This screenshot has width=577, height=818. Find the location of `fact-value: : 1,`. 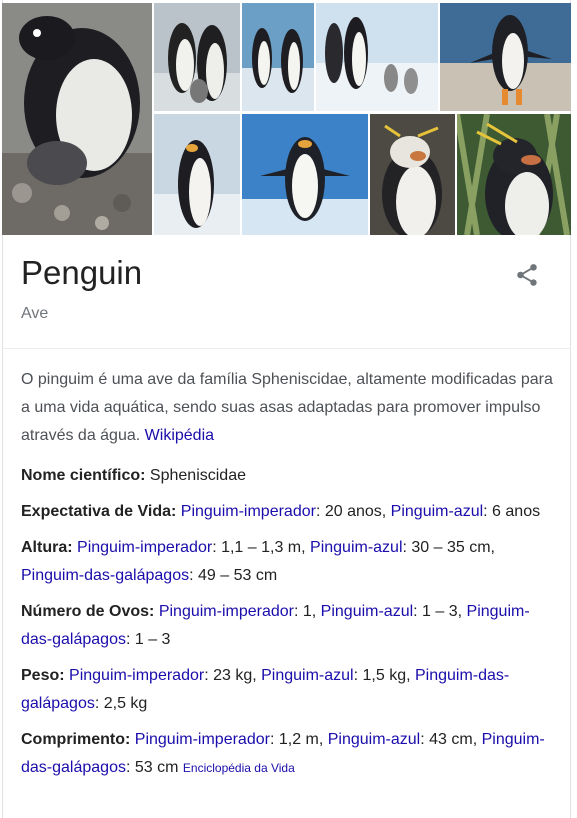

fact-value: : 1, is located at coordinates (307, 611).